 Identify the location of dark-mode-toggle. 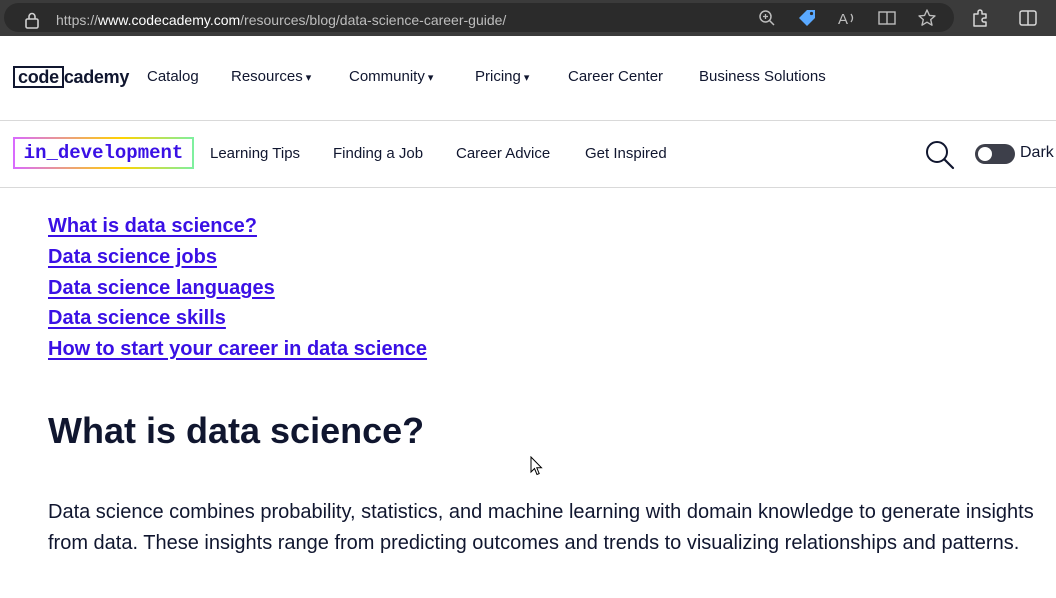
(995, 154).